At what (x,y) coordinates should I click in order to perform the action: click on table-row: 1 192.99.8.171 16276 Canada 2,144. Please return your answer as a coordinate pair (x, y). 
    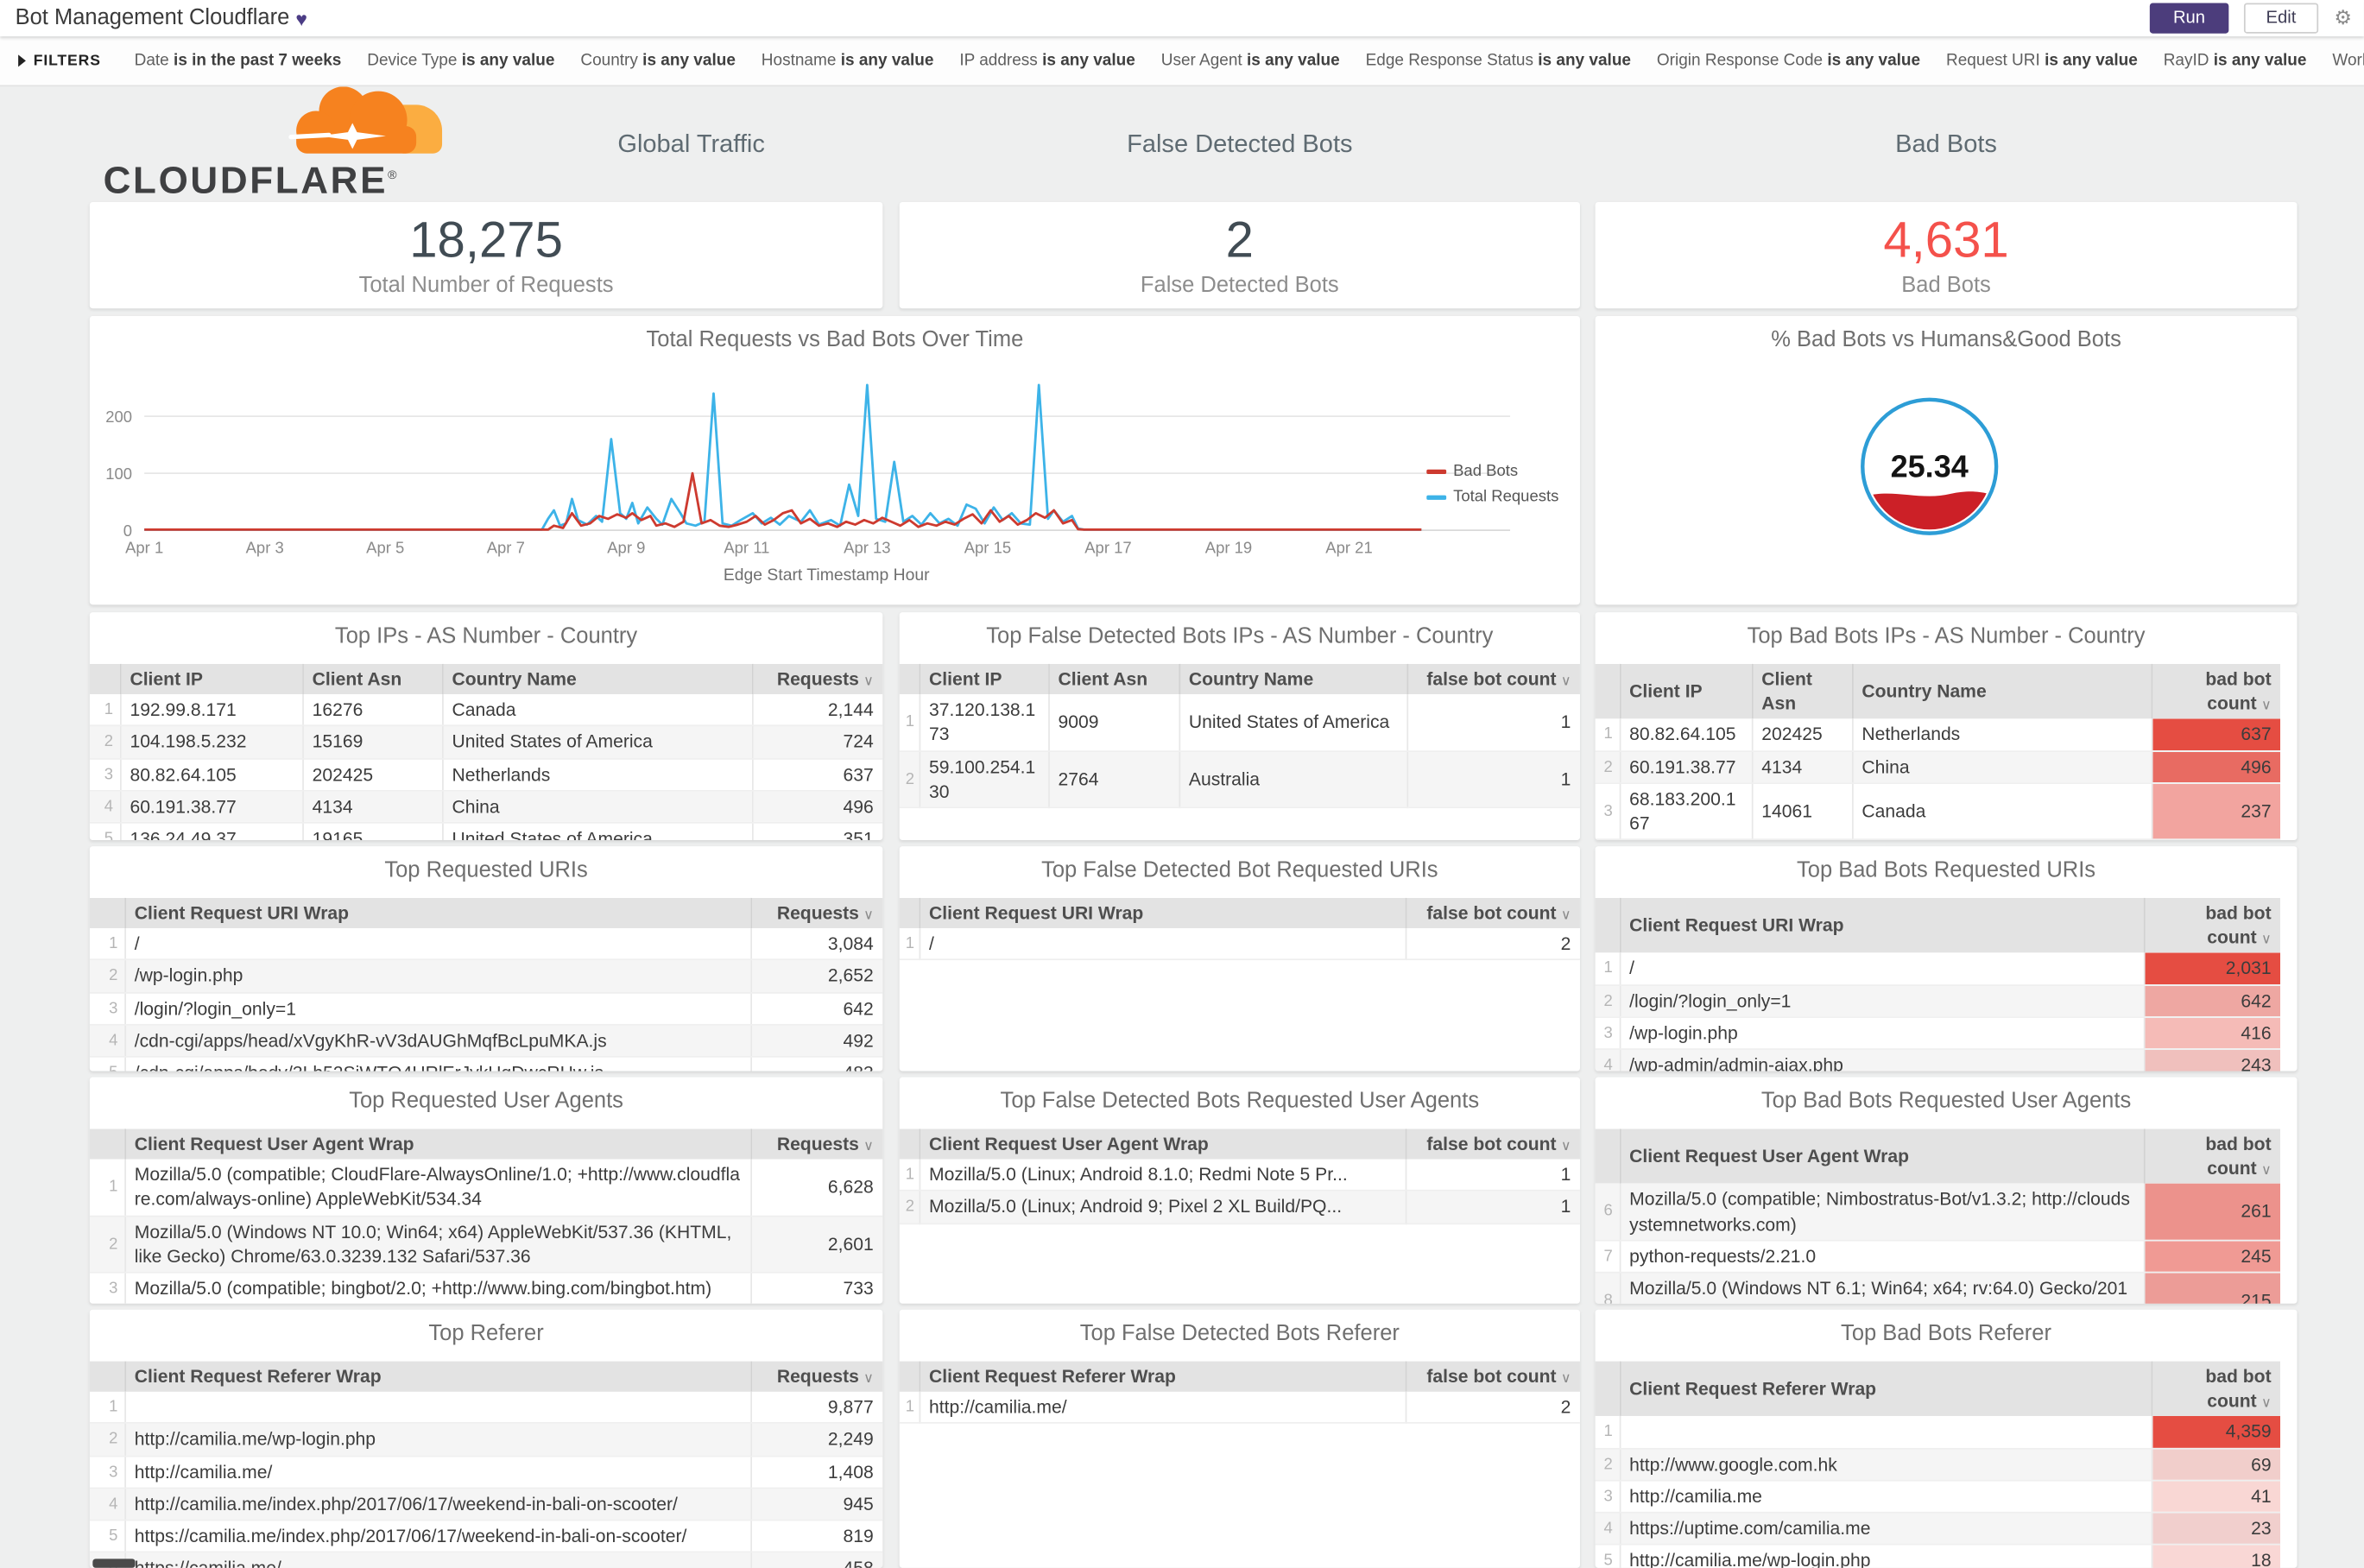
    Looking at the image, I should click on (486, 710).